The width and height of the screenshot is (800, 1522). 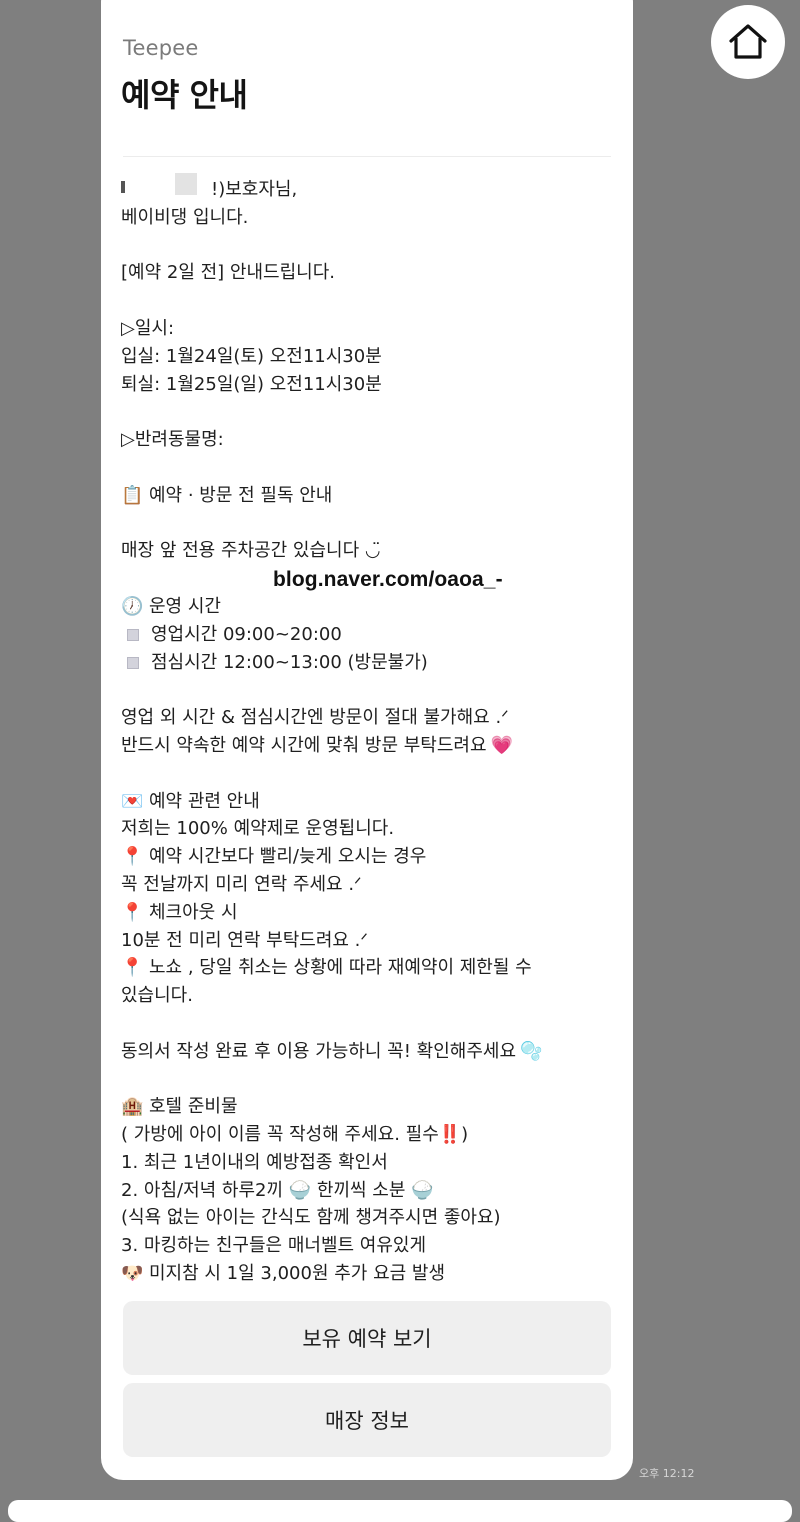 What do you see at coordinates (371, 913) in the screenshot?
I see `message-line: 📍 체크아웃 시` at bounding box center [371, 913].